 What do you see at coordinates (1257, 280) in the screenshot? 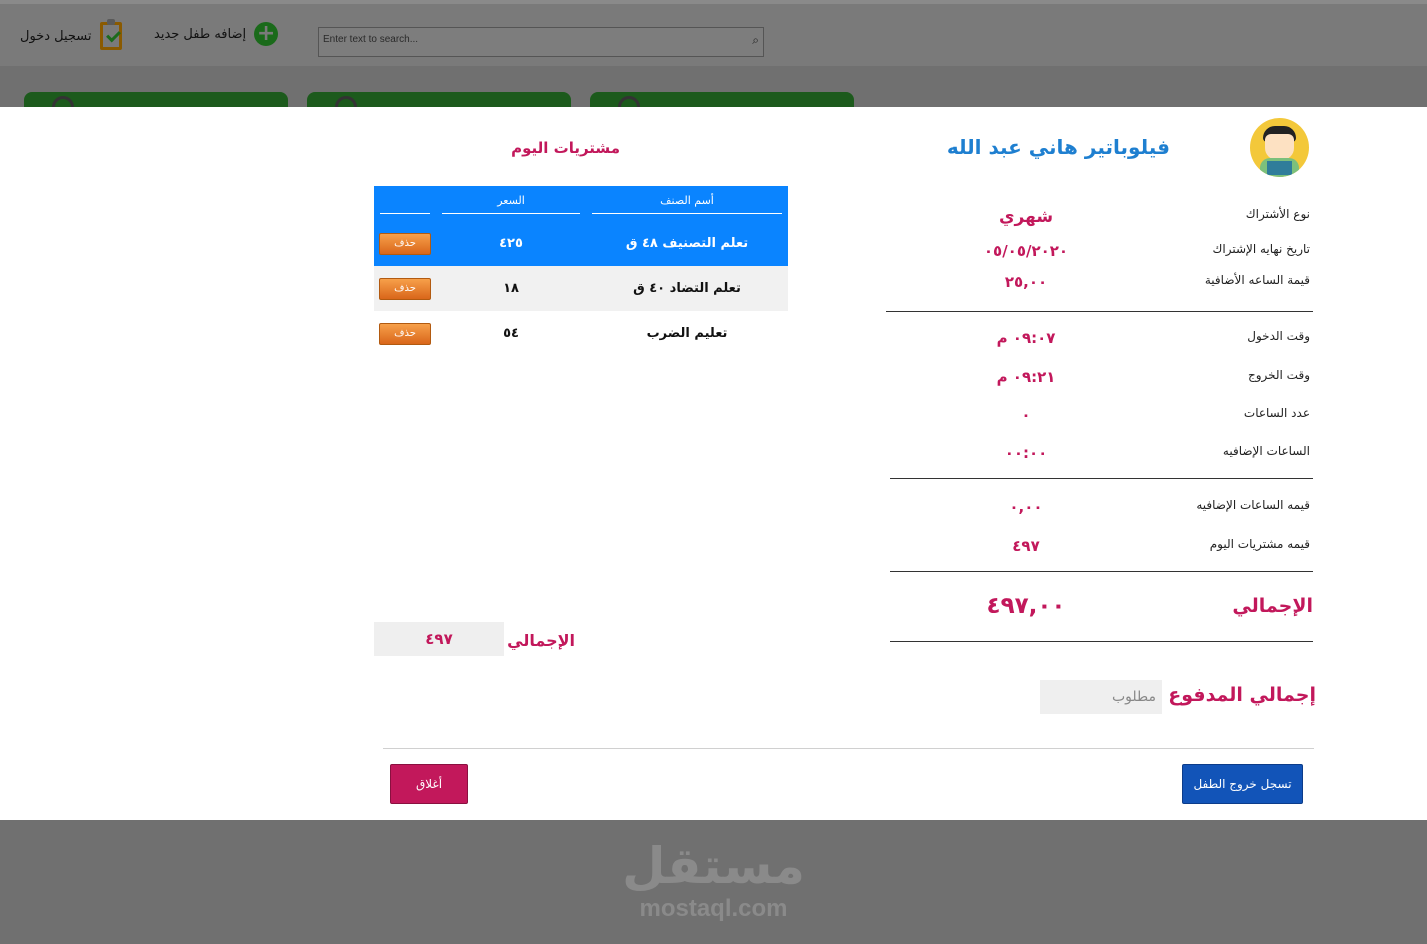
I see `extra-hour-price-label: قيمة الساعه الأضافية` at bounding box center [1257, 280].